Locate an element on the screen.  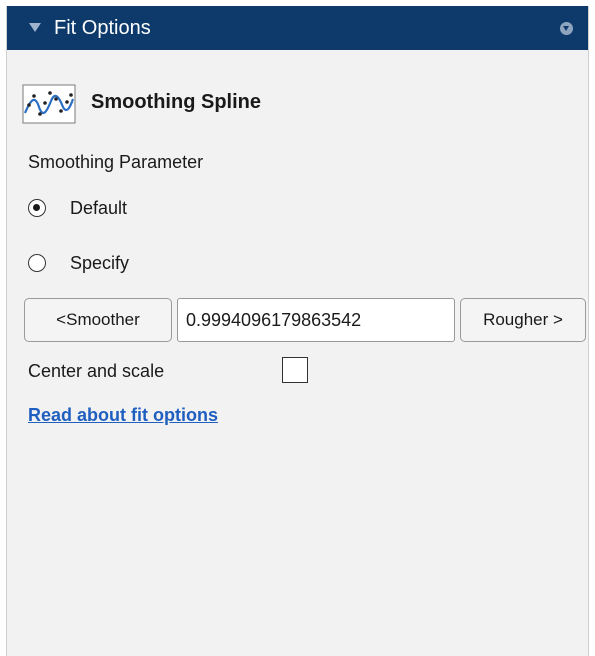
default-radio-label: Default is located at coordinates (98, 208).